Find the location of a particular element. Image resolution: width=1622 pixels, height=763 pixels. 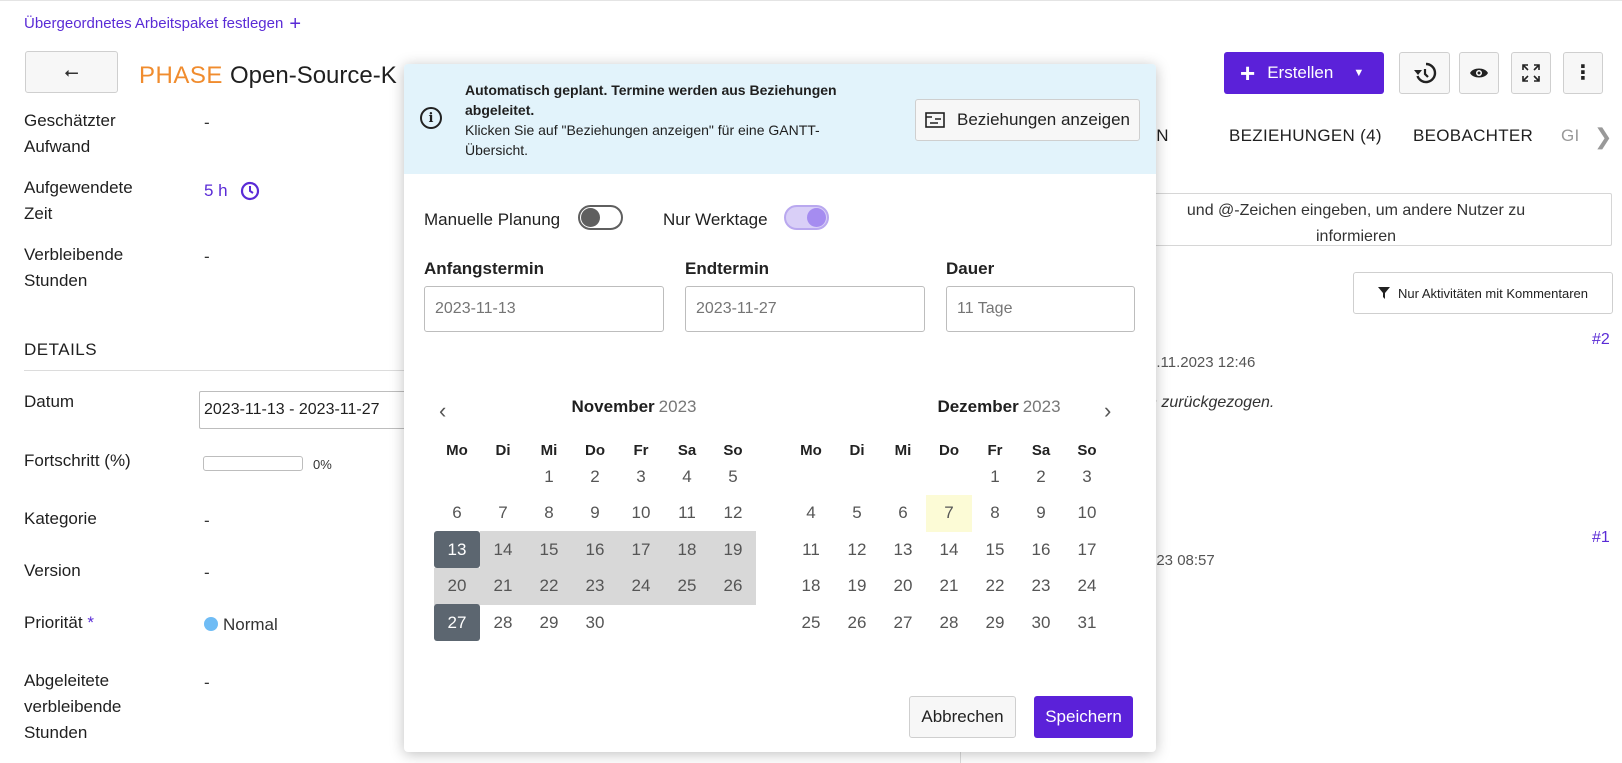

chevron-right-icon: ❯ is located at coordinates (1603, 137).